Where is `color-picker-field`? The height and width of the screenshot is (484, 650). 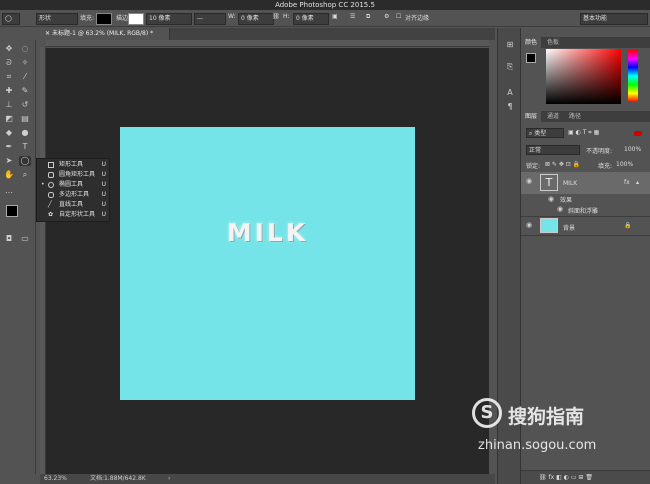
color-picker-field is located at coordinates (583, 76).